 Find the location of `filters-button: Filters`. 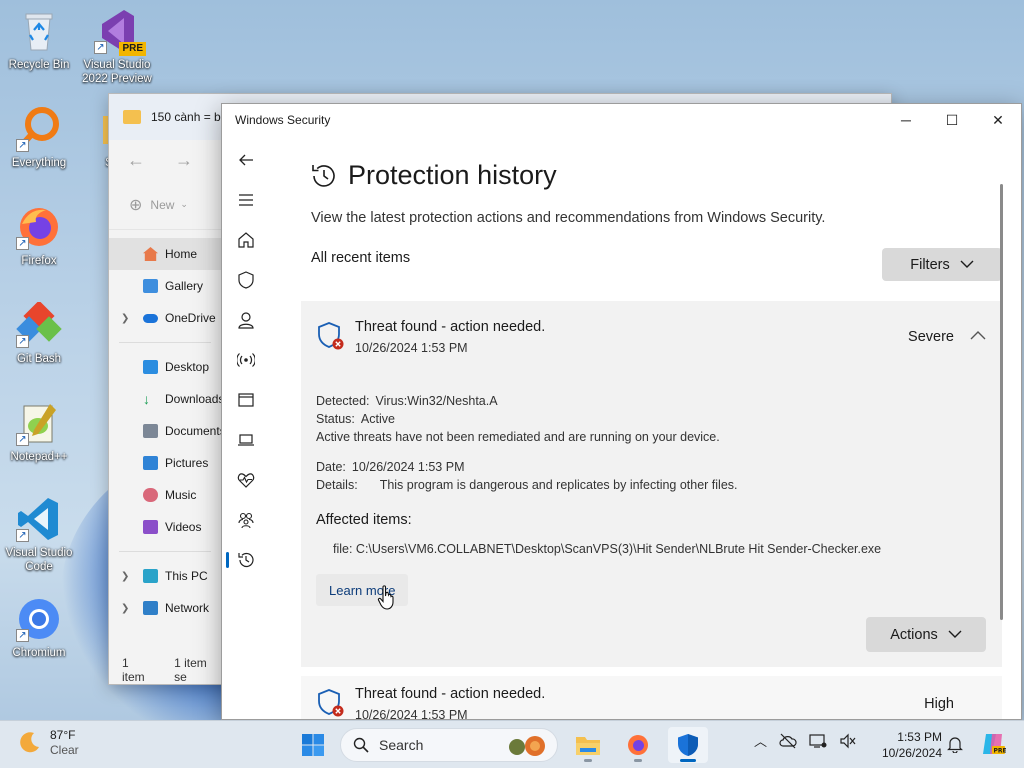

filters-button: Filters is located at coordinates (942, 264).